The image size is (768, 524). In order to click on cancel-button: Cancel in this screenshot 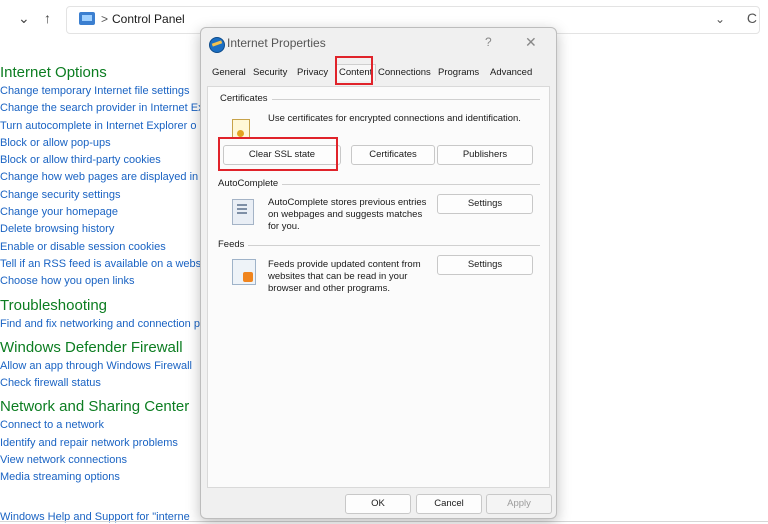, I will do `click(449, 504)`.